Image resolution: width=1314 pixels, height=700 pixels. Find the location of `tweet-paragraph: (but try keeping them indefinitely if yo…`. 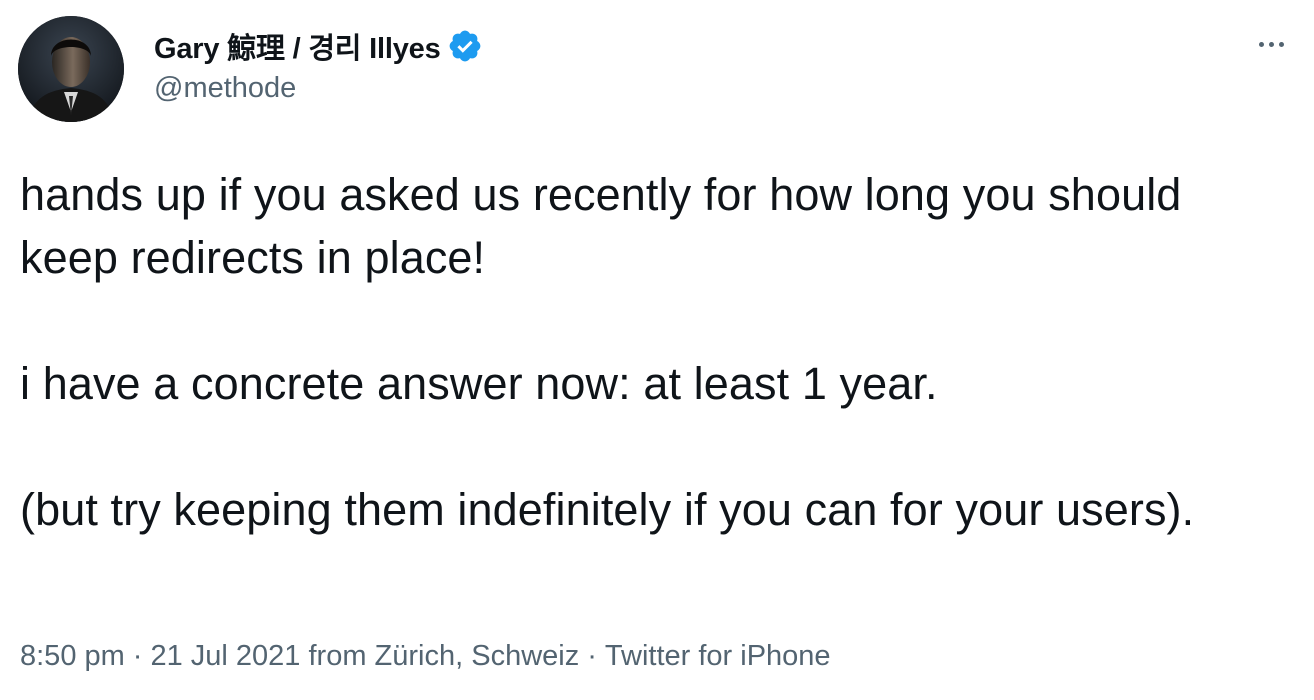

tweet-paragraph: (but try keeping them indefinitely if yo… is located at coordinates (607, 509).